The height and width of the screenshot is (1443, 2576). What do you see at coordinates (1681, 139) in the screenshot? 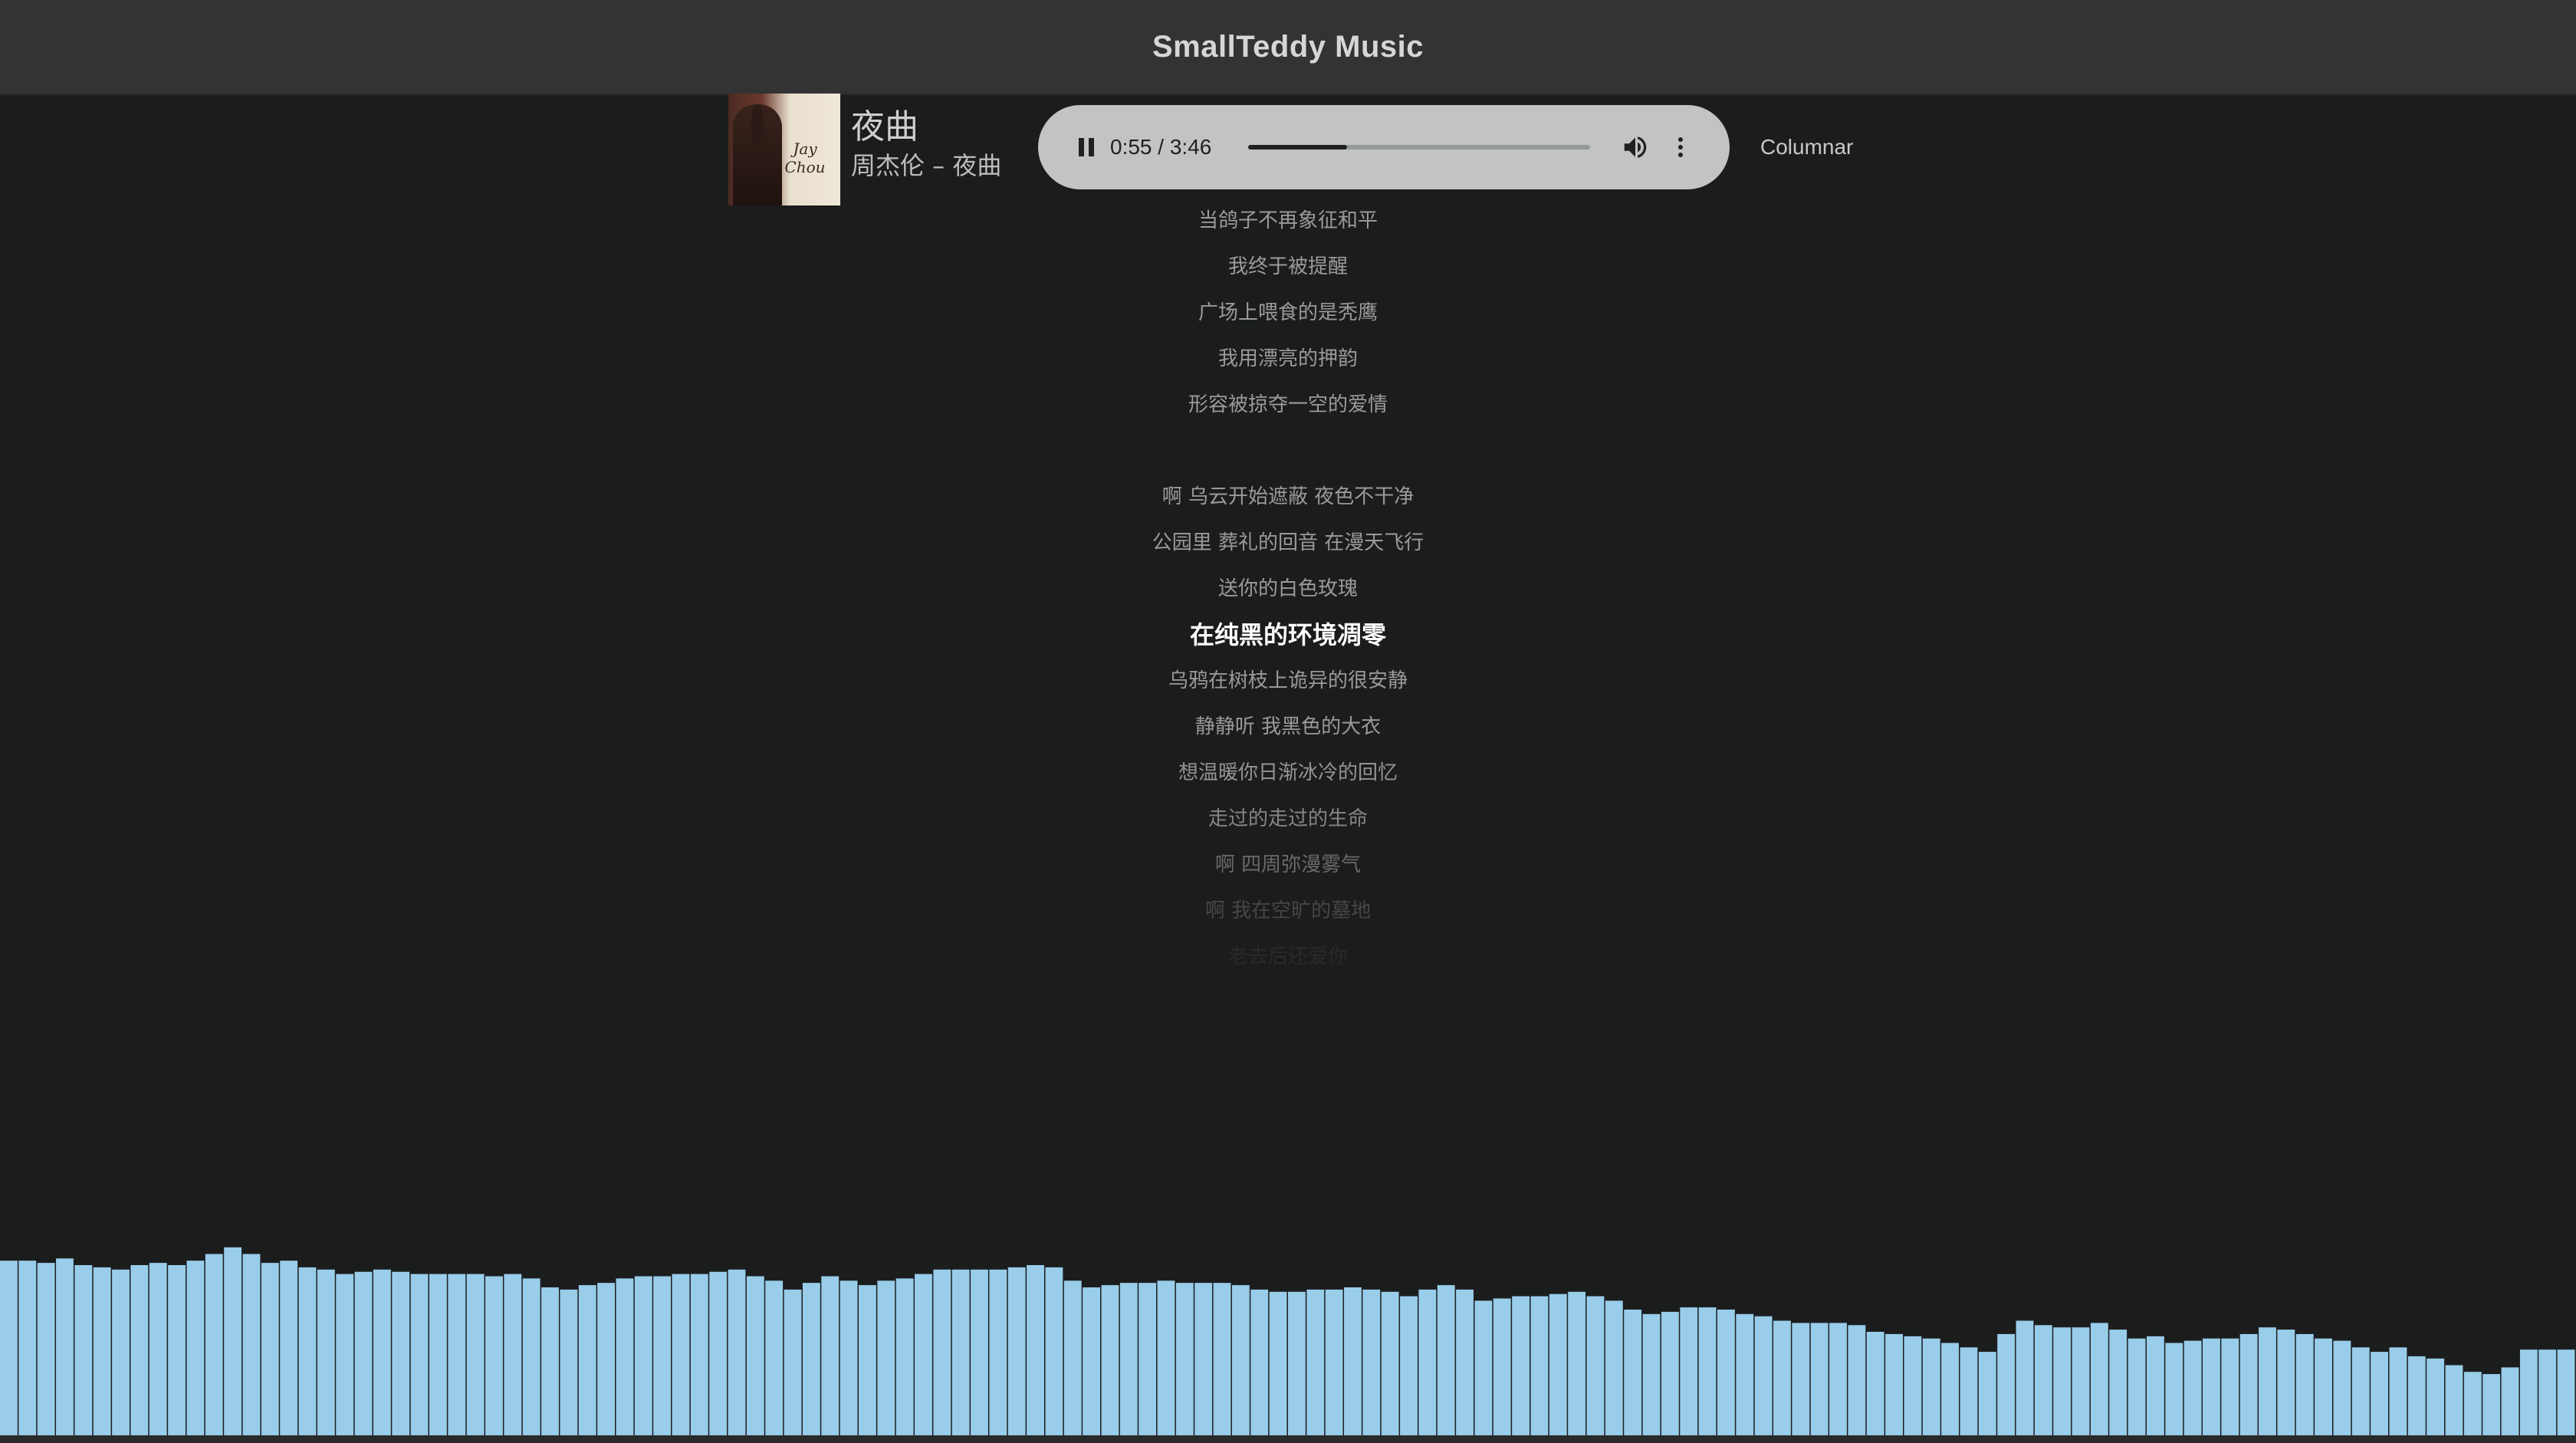
I see `more-dots-icon` at bounding box center [1681, 139].